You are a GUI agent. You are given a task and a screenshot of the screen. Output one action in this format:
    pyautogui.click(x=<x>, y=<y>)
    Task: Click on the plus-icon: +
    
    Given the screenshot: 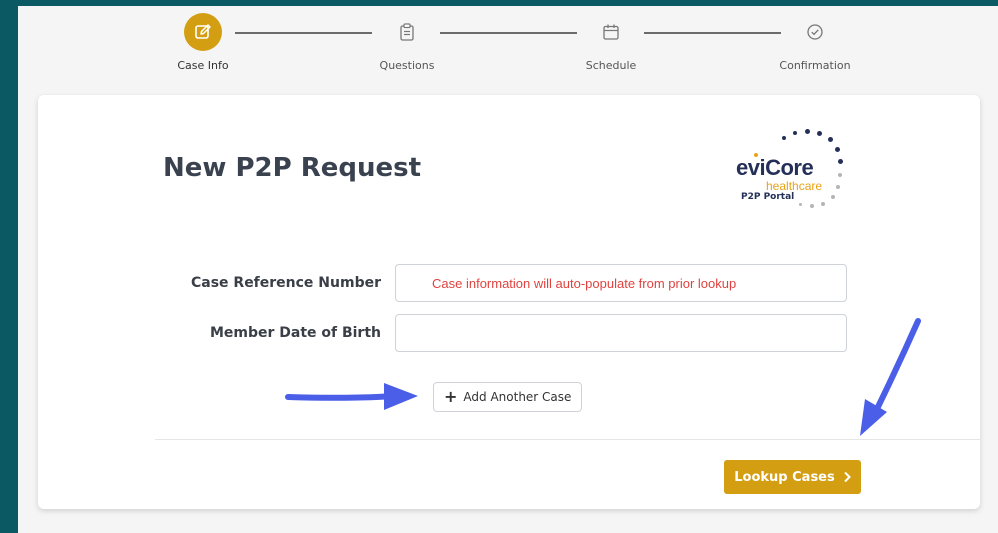 What is the action you would take?
    pyautogui.click(x=451, y=396)
    